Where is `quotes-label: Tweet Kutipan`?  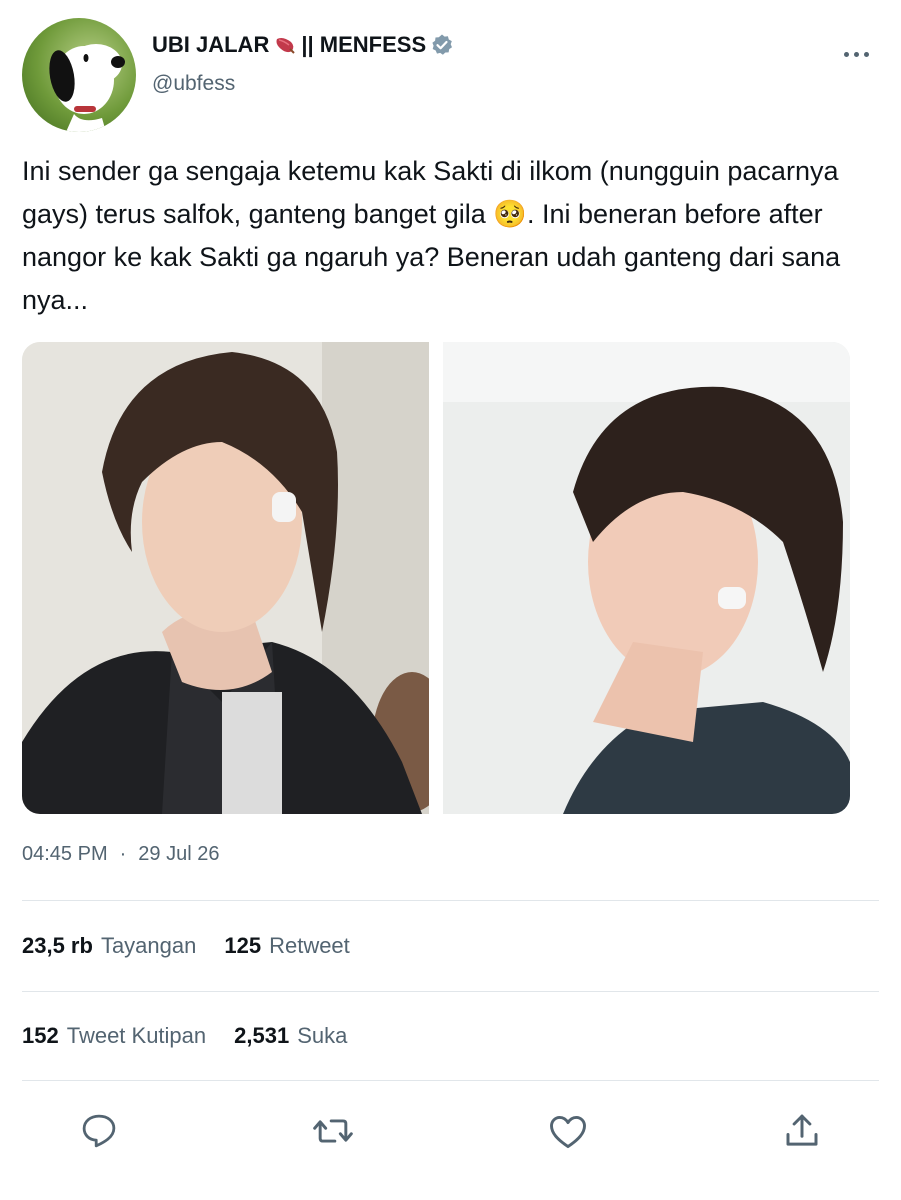 quotes-label: Tweet Kutipan is located at coordinates (136, 1035).